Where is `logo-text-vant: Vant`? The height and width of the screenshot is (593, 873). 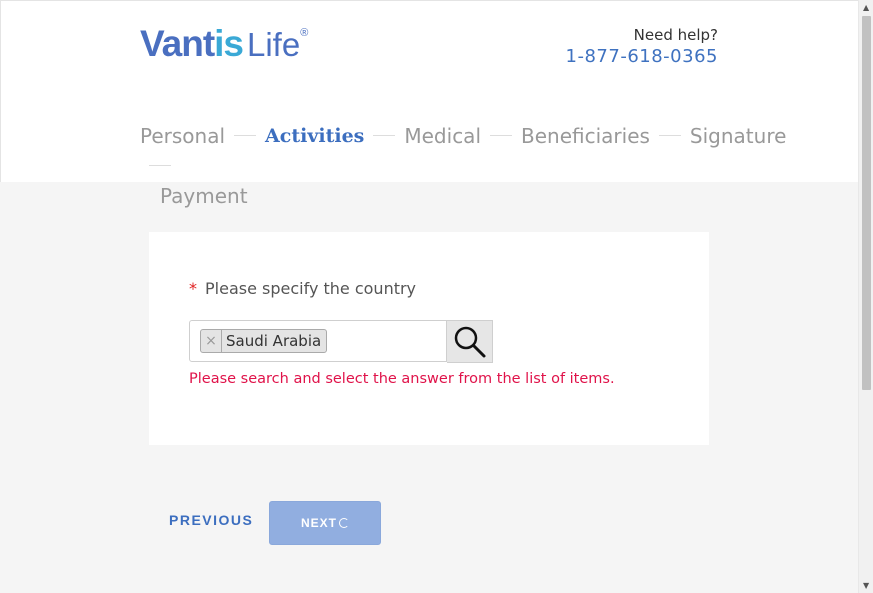 logo-text-vant: Vant is located at coordinates (177, 43).